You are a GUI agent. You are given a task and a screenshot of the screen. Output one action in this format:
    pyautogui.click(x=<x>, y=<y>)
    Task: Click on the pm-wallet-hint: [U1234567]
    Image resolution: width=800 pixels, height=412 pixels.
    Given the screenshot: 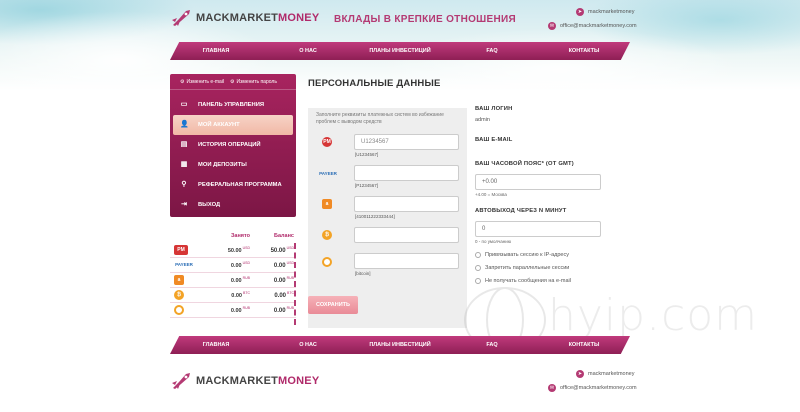 What is the action you would take?
    pyautogui.click(x=367, y=154)
    